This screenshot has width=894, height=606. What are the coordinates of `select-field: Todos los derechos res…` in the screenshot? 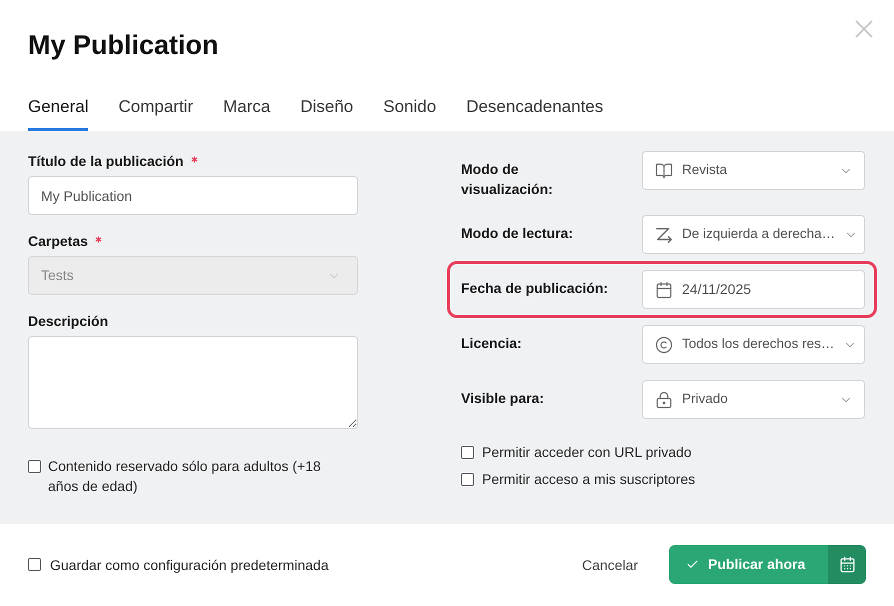 It's located at (753, 344).